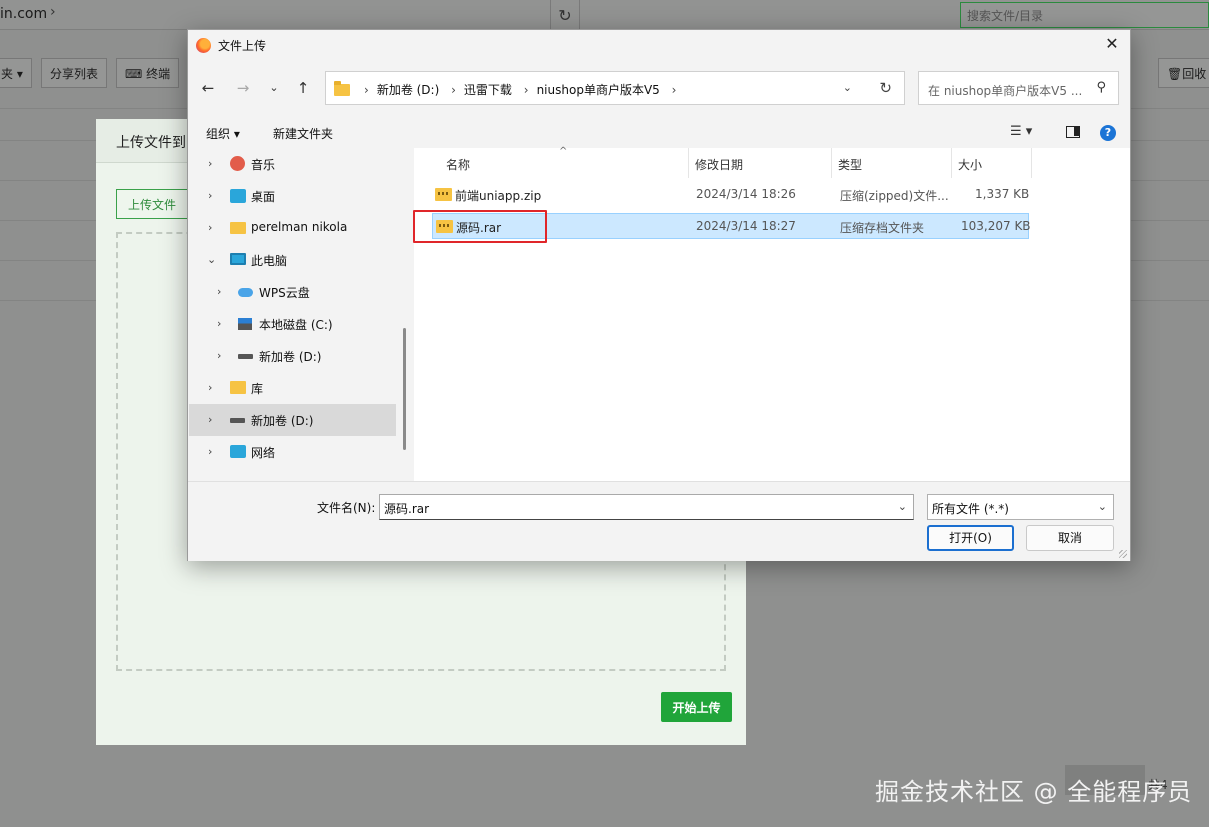 This screenshot has height=827, width=1209. I want to click on terminal-button: ⌨ 终端, so click(148, 73).